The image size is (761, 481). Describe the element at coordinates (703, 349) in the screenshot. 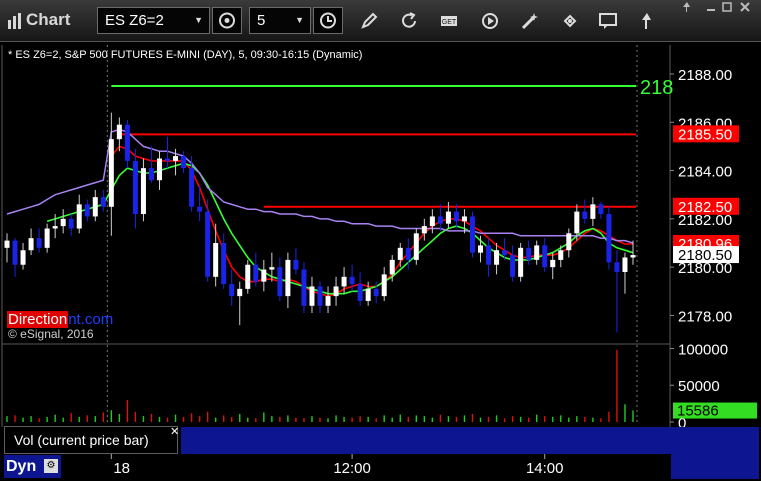

I see `volume-tick-label: 100000` at that location.